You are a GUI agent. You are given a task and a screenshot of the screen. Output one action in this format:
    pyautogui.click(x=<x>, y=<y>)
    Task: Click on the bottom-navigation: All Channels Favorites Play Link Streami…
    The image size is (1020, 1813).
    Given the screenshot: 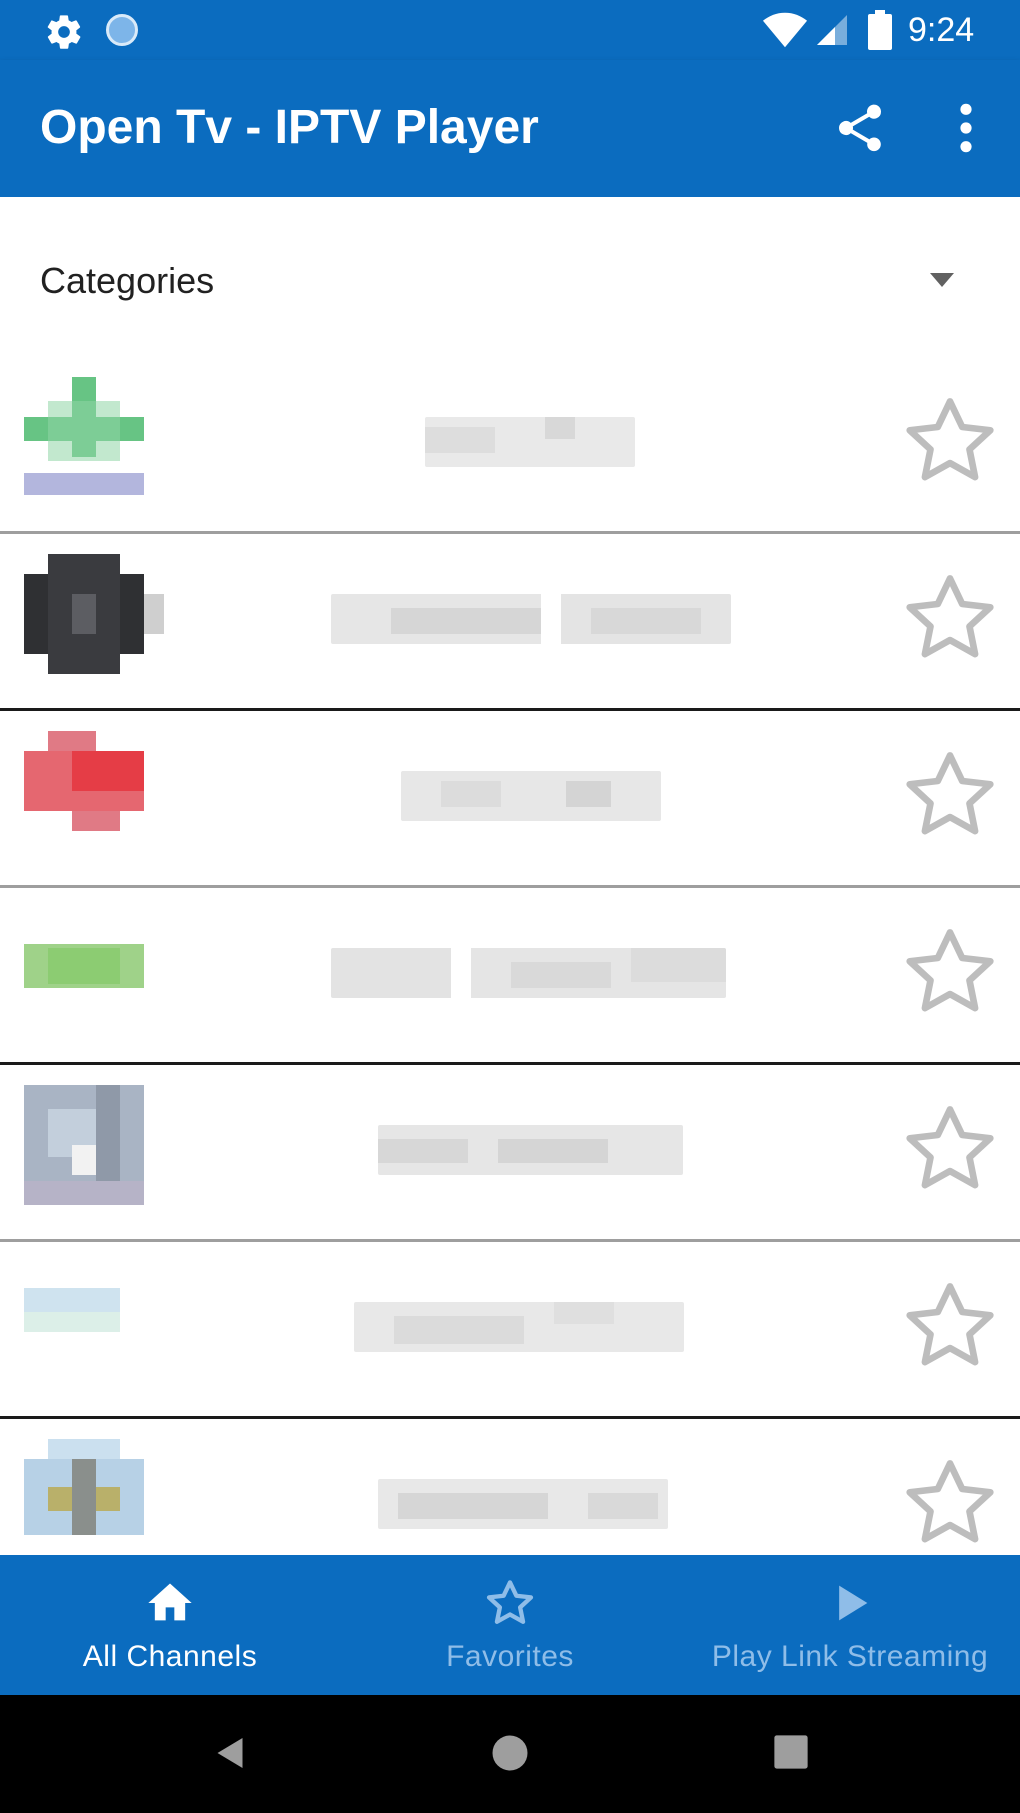 What is the action you would take?
    pyautogui.click(x=510, y=1625)
    